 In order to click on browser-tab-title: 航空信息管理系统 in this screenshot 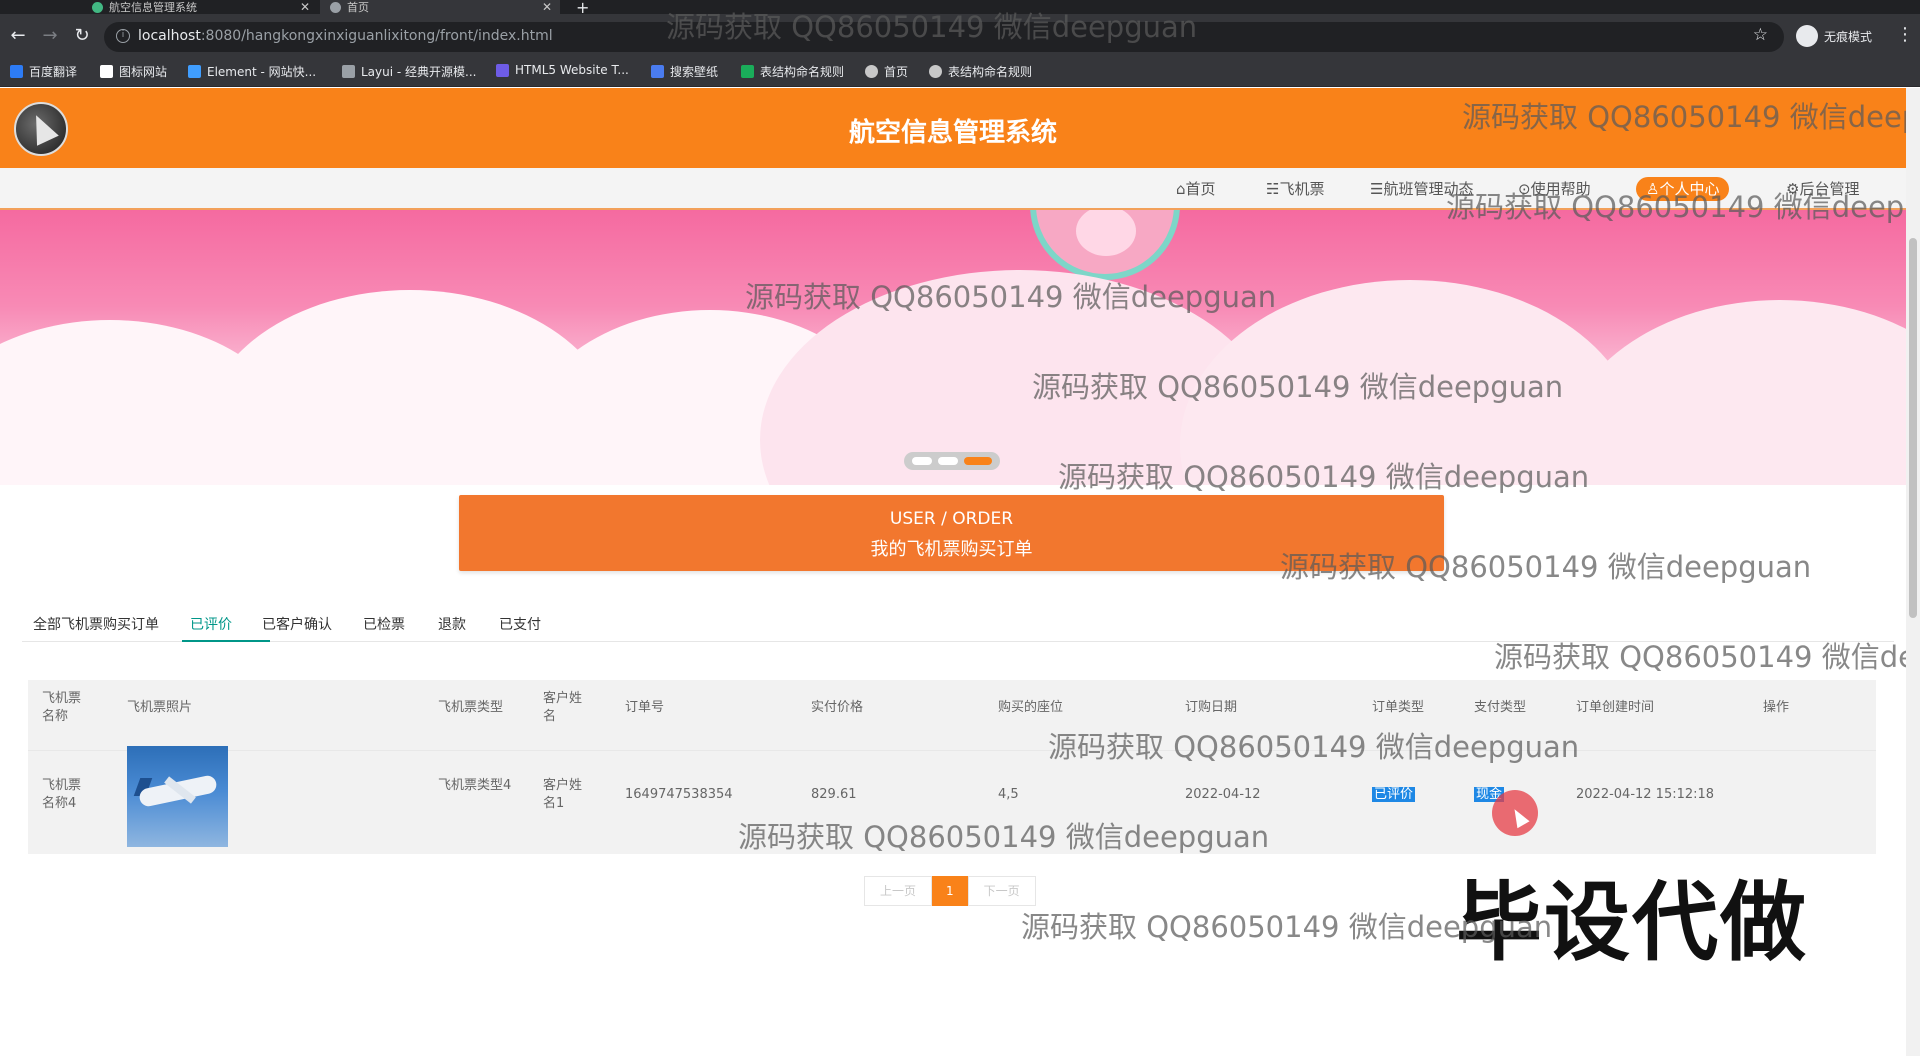, I will do `click(153, 7)`.